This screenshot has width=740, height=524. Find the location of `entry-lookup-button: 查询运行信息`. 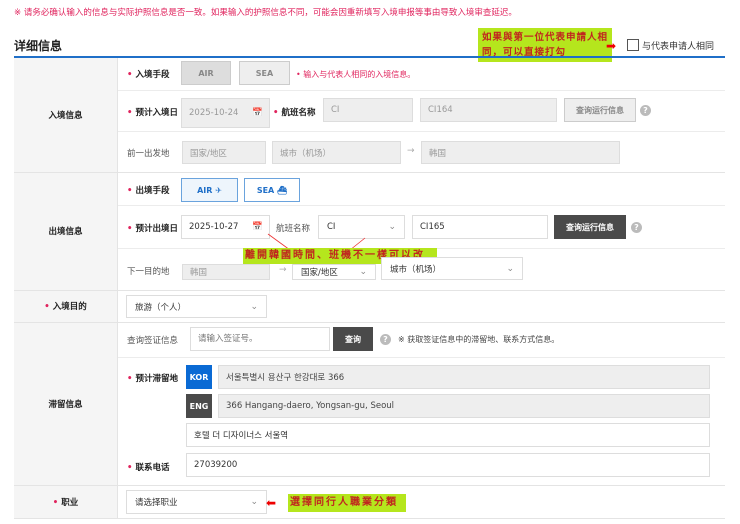

entry-lookup-button: 查询运行信息 is located at coordinates (600, 110).